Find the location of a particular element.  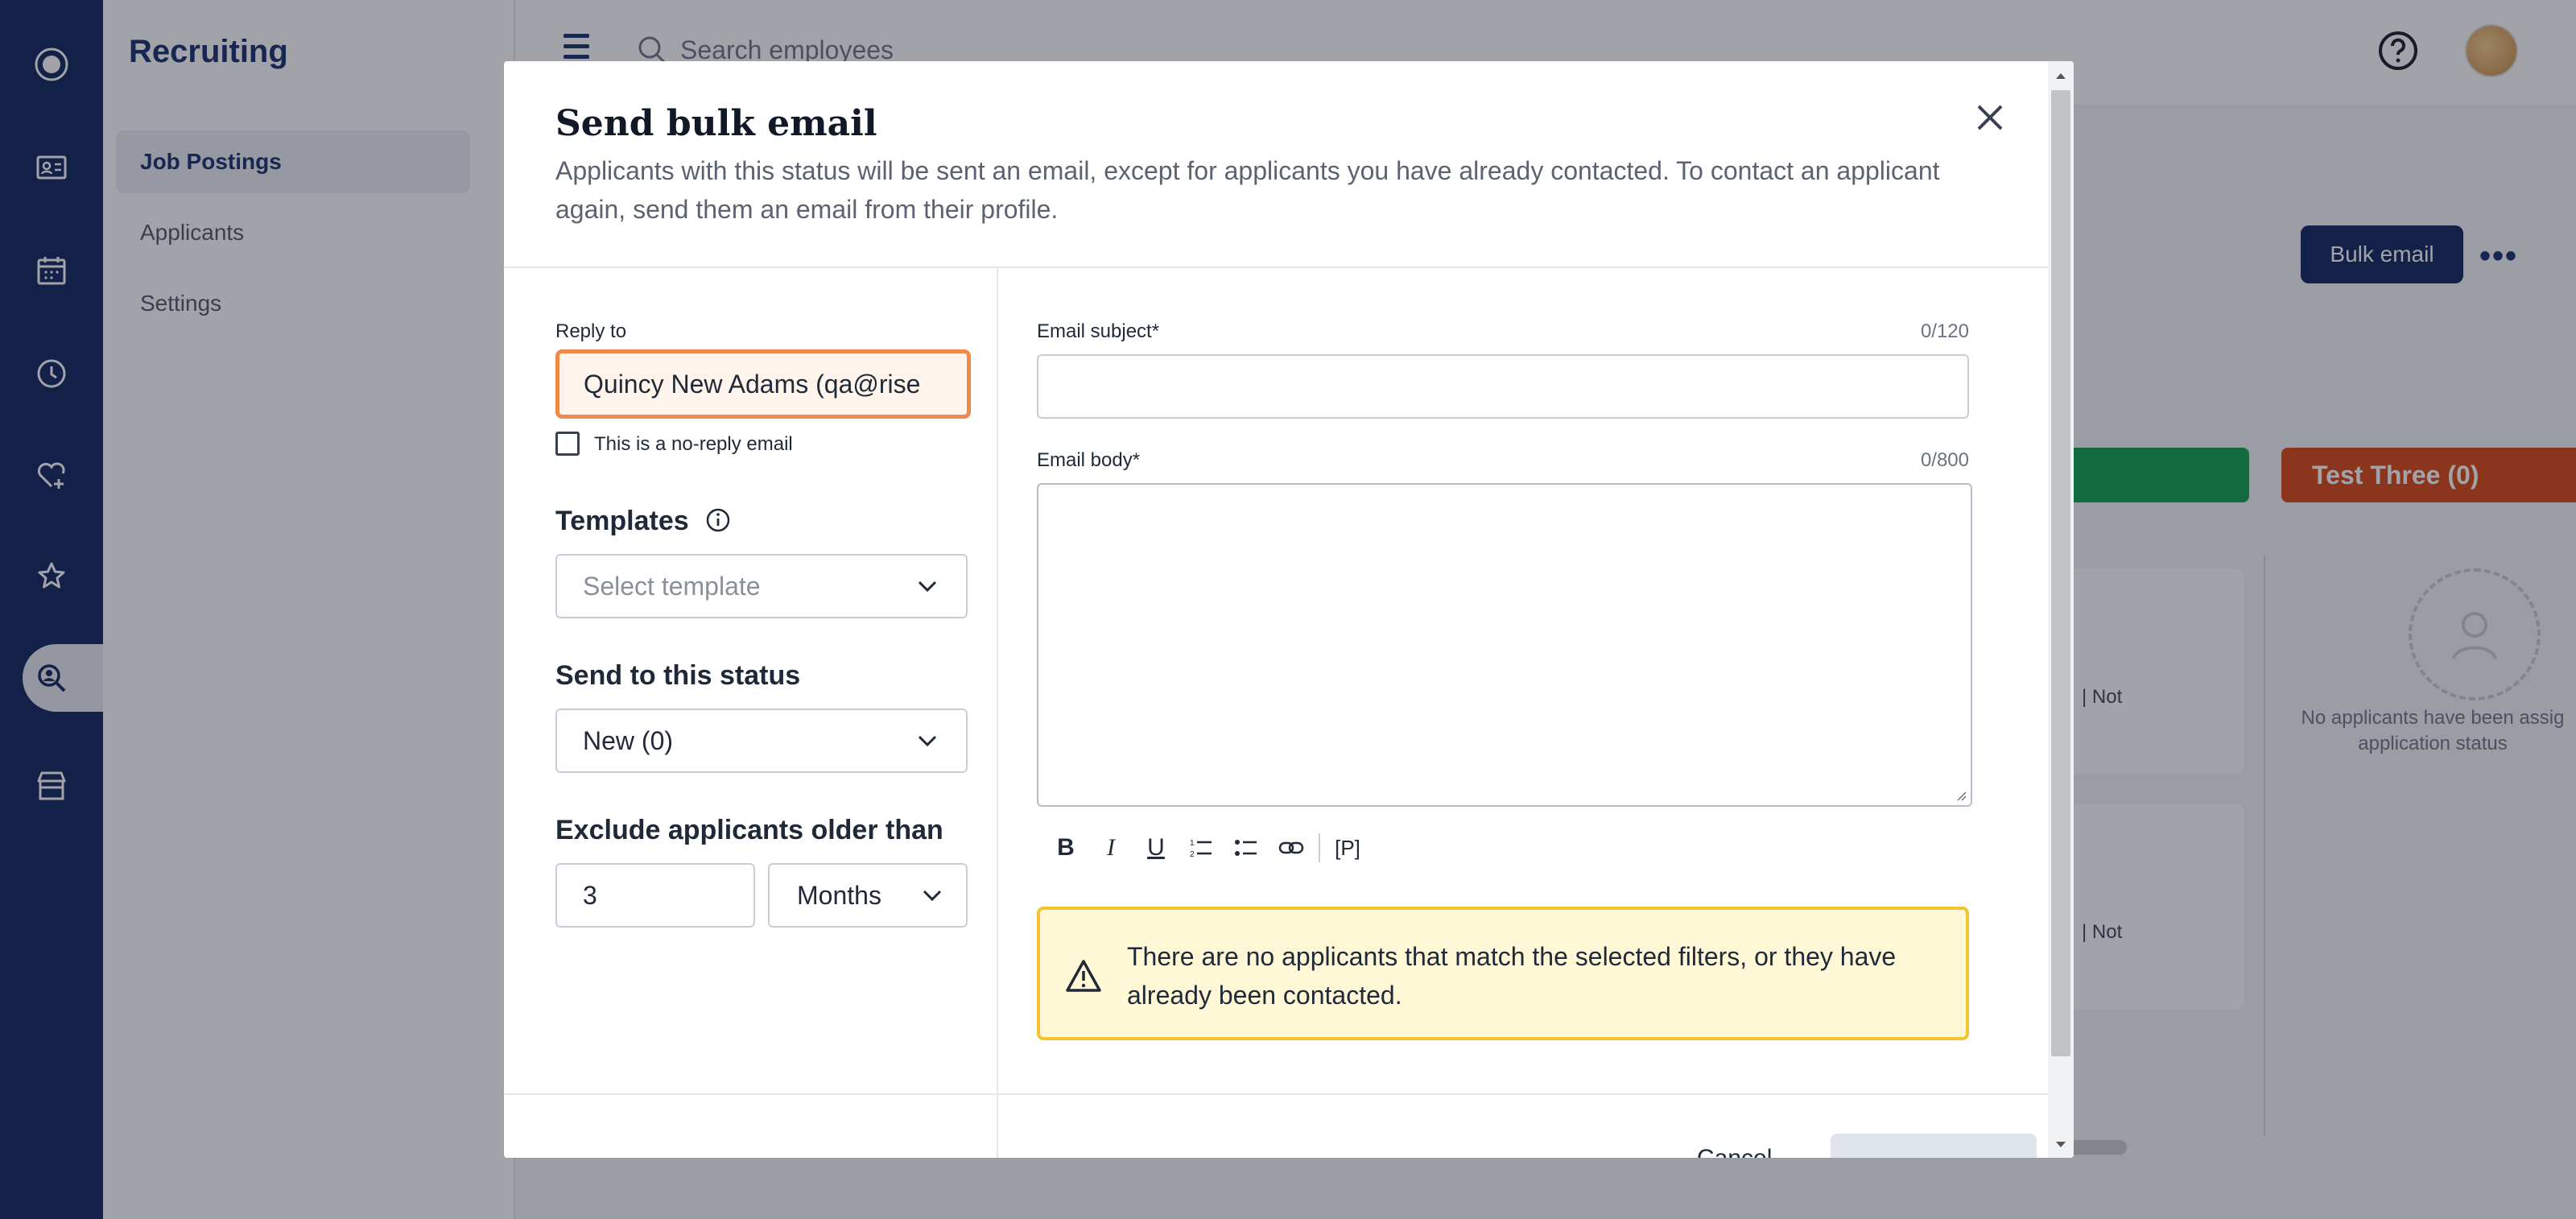

templates-label: Templates is located at coordinates (622, 521).